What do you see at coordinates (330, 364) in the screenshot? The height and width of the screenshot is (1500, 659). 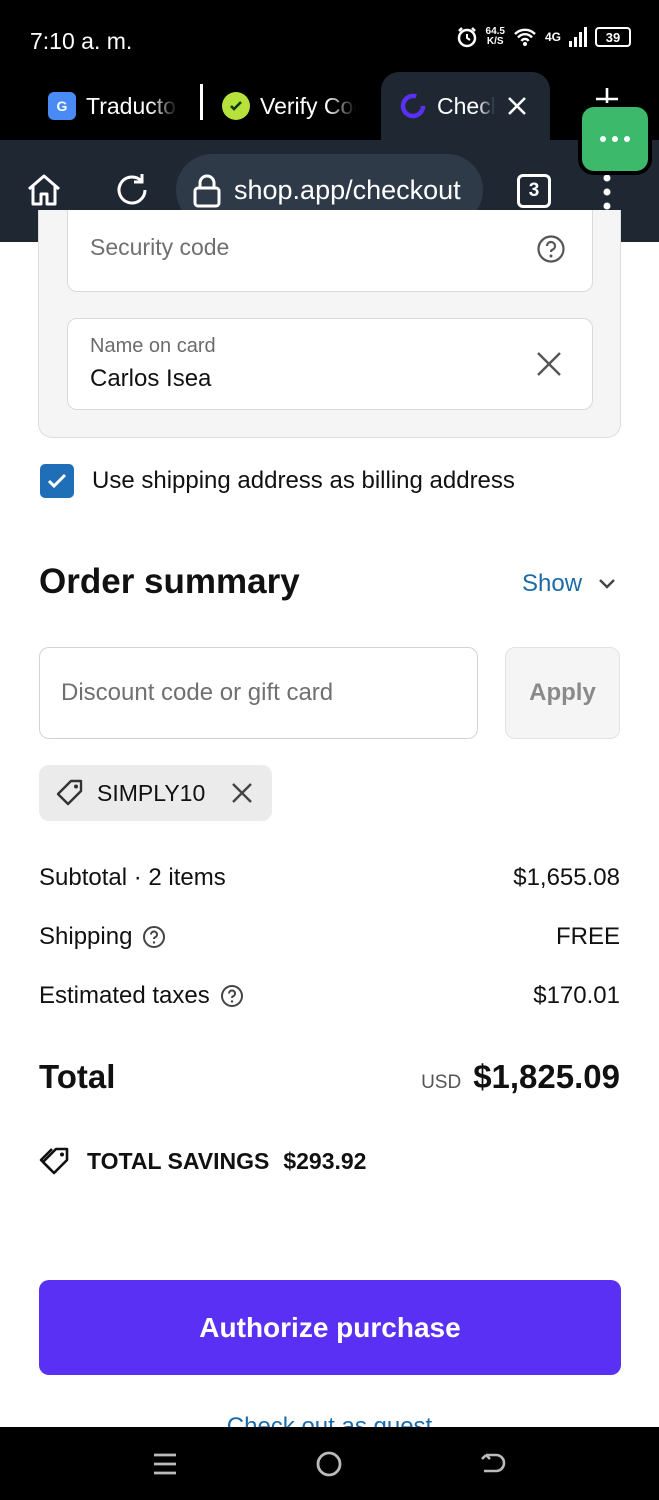 I see `name-on-card-field: Name on card Carlos Isea` at bounding box center [330, 364].